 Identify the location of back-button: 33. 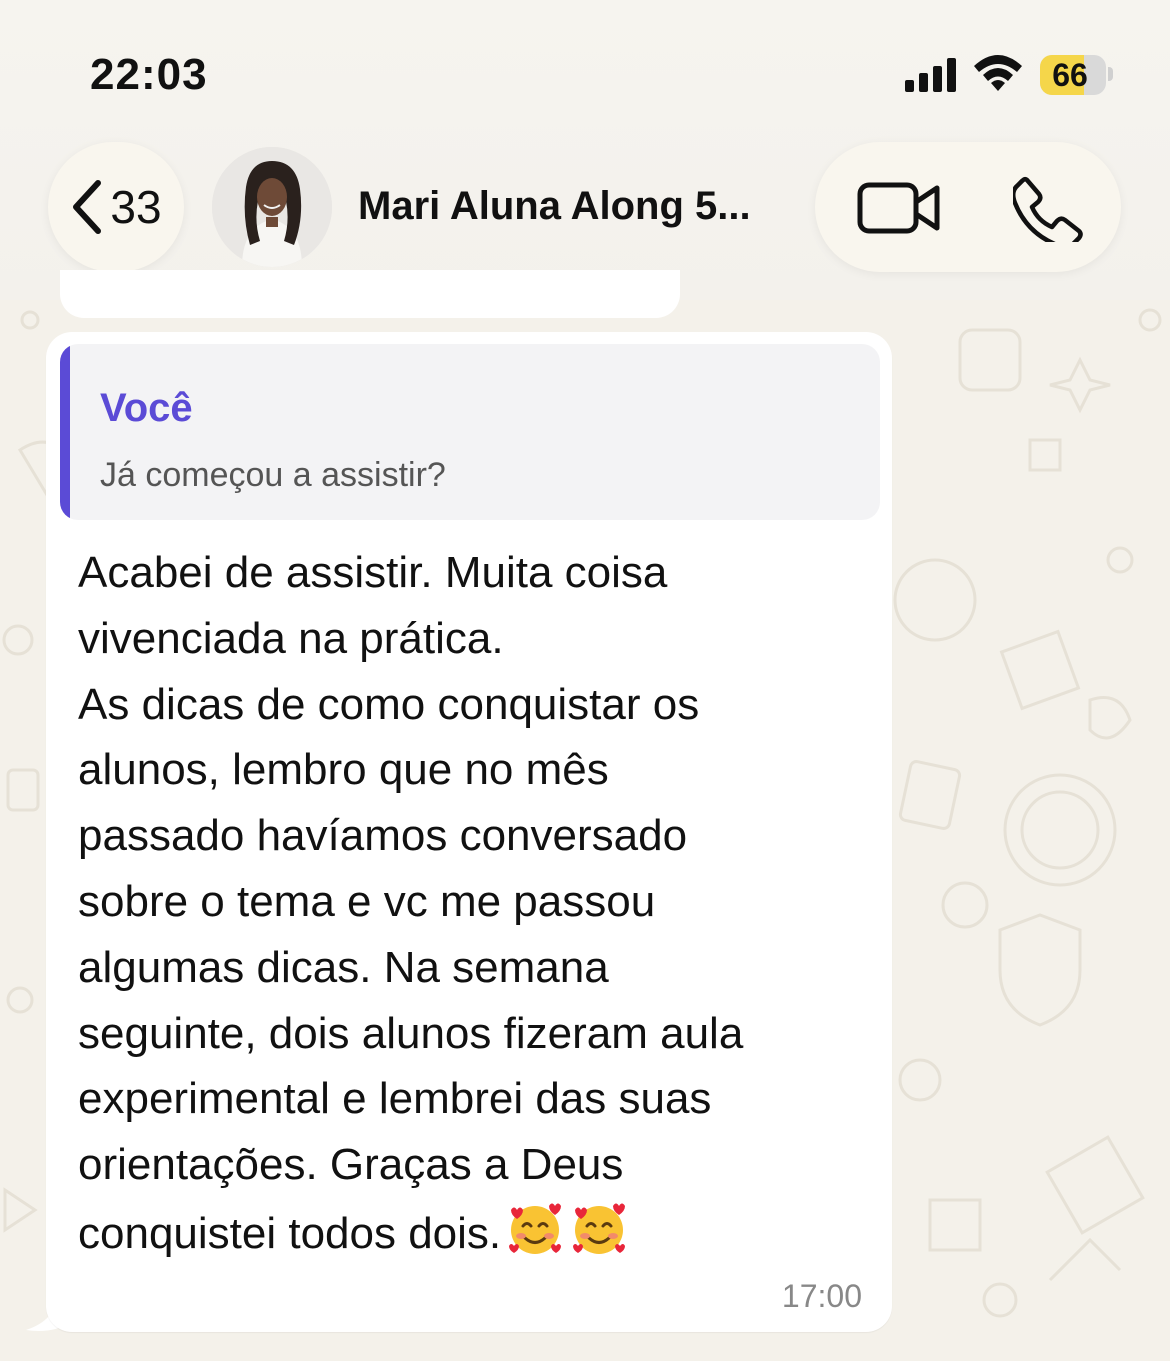
(116, 207).